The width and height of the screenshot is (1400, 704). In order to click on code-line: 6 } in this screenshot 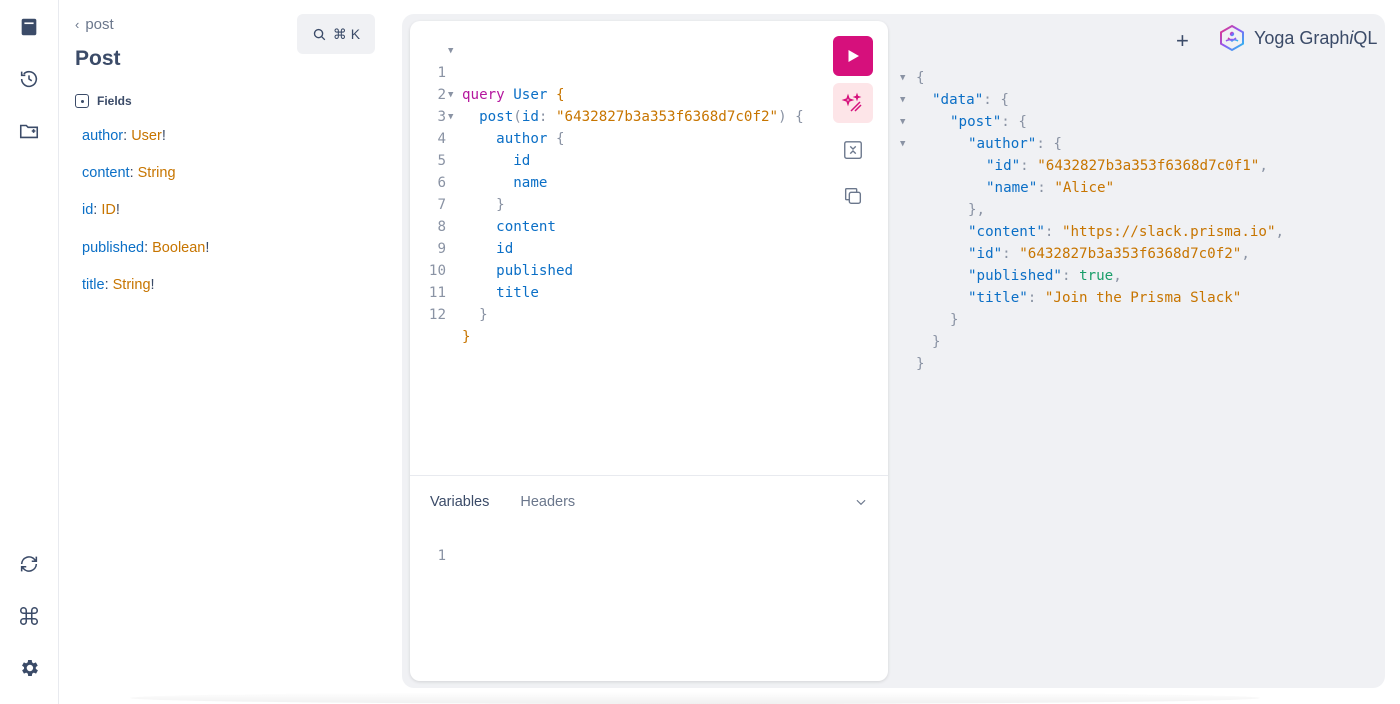, I will do `click(471, 194)`.